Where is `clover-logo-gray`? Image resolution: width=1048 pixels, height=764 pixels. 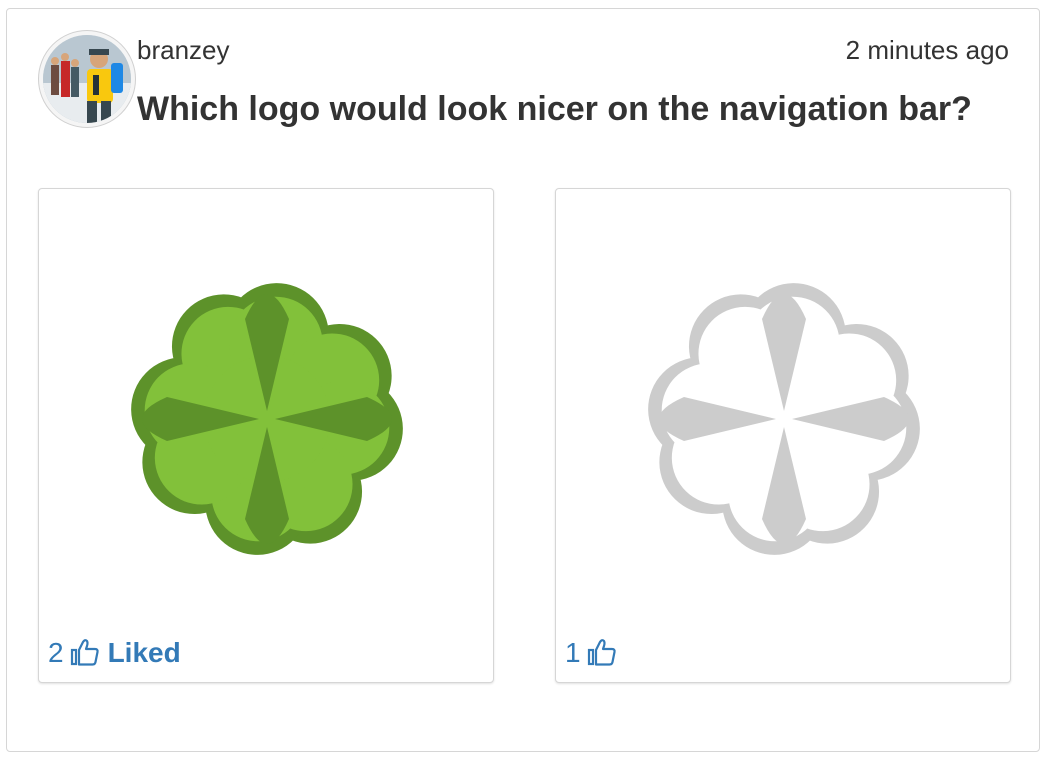
clover-logo-gray is located at coordinates (784, 419).